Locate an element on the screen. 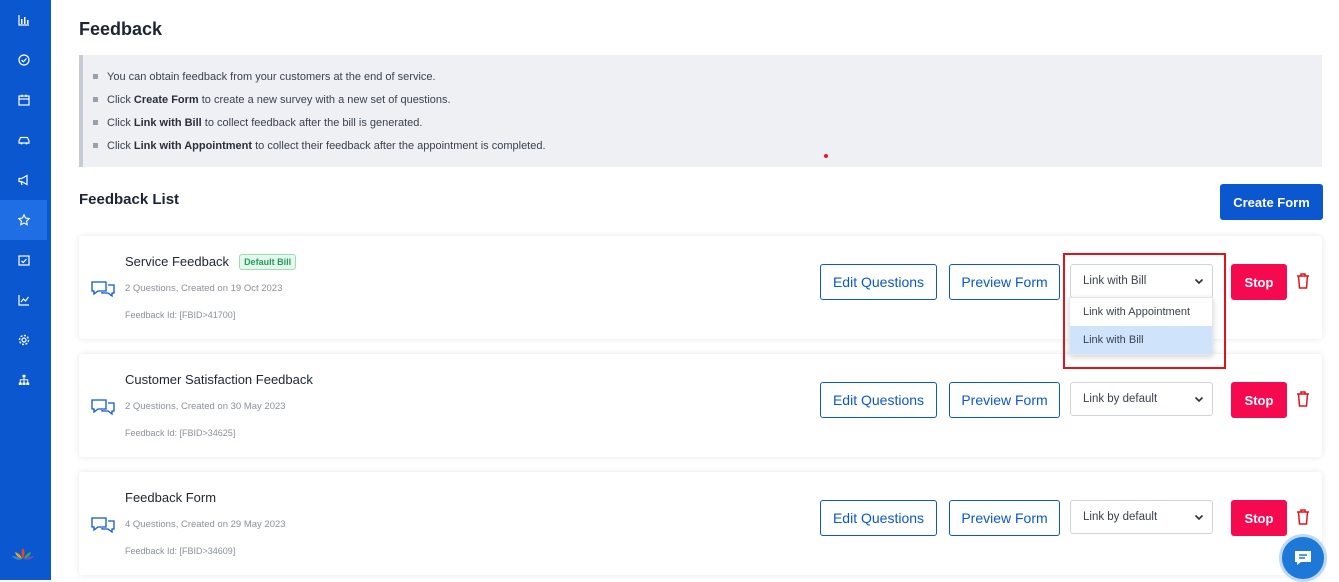  org-chart-icon is located at coordinates (23, 379).